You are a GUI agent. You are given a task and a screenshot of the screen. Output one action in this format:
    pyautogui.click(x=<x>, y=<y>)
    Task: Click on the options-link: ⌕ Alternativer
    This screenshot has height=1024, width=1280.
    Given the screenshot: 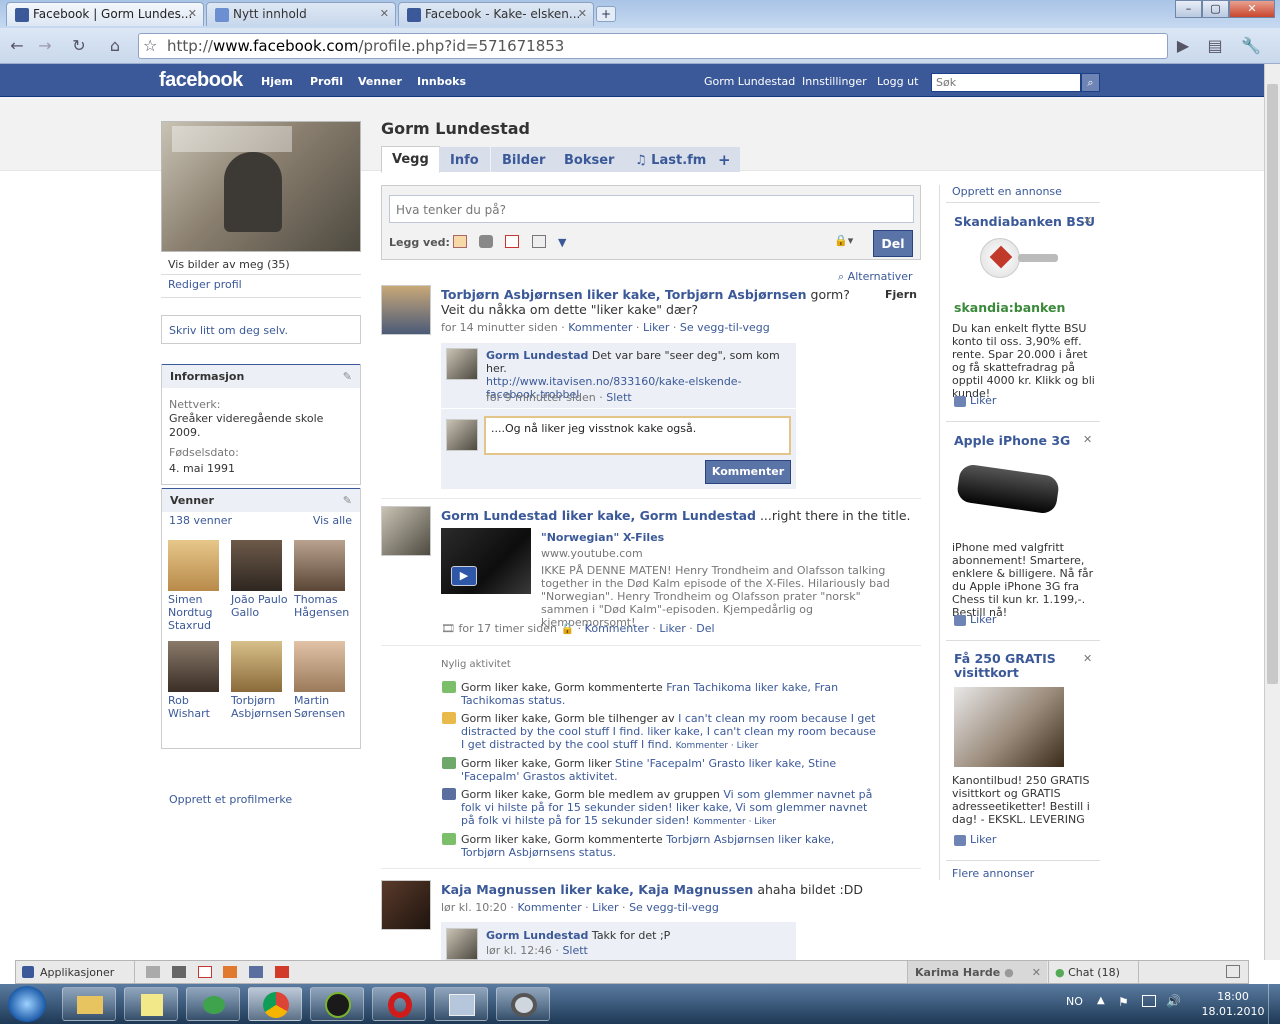 What is the action you would take?
    pyautogui.click(x=875, y=277)
    